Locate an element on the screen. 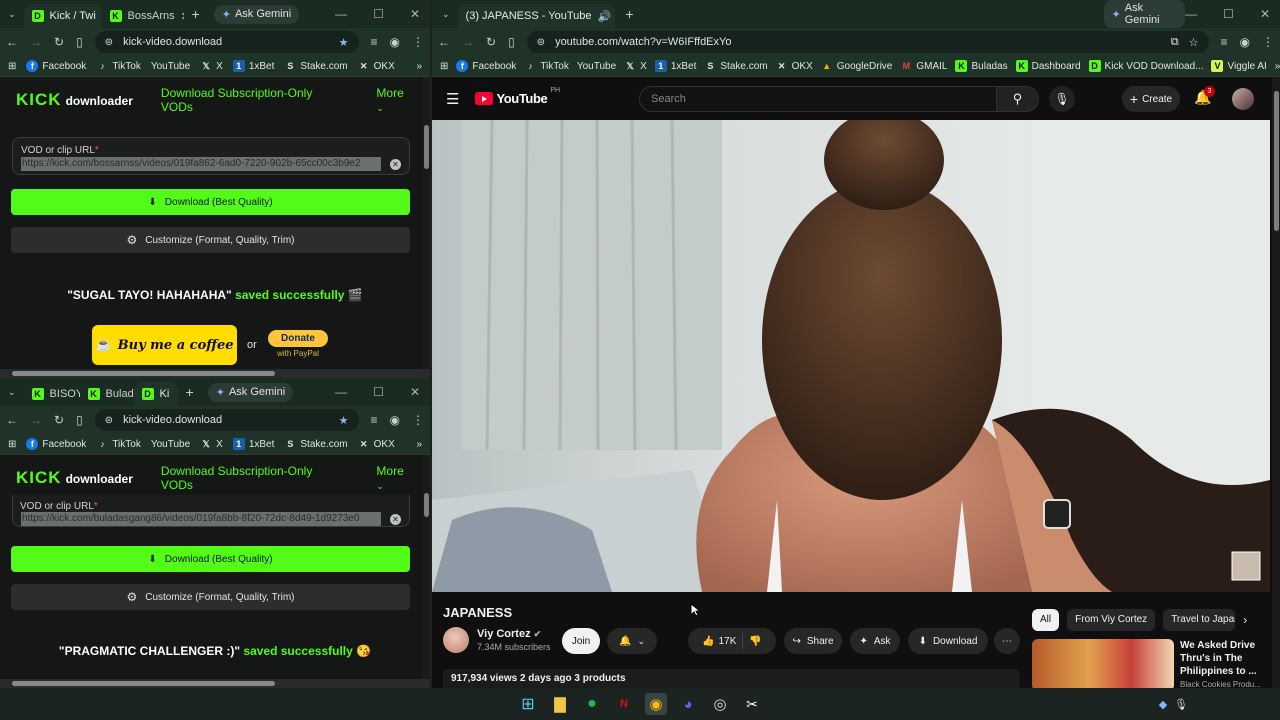  bookmark-googledrive: ▲ GoogleDrive is located at coordinates (856, 66).